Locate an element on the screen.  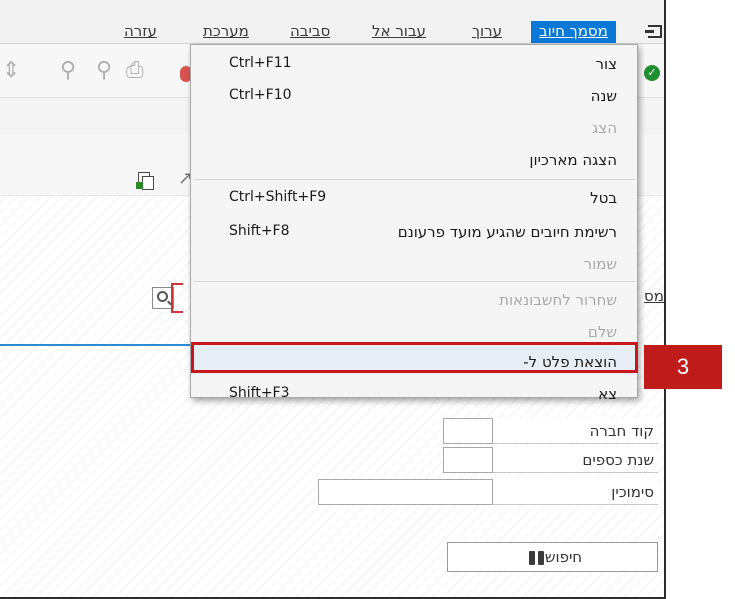
menu-item-label: צא is located at coordinates (607, 394).